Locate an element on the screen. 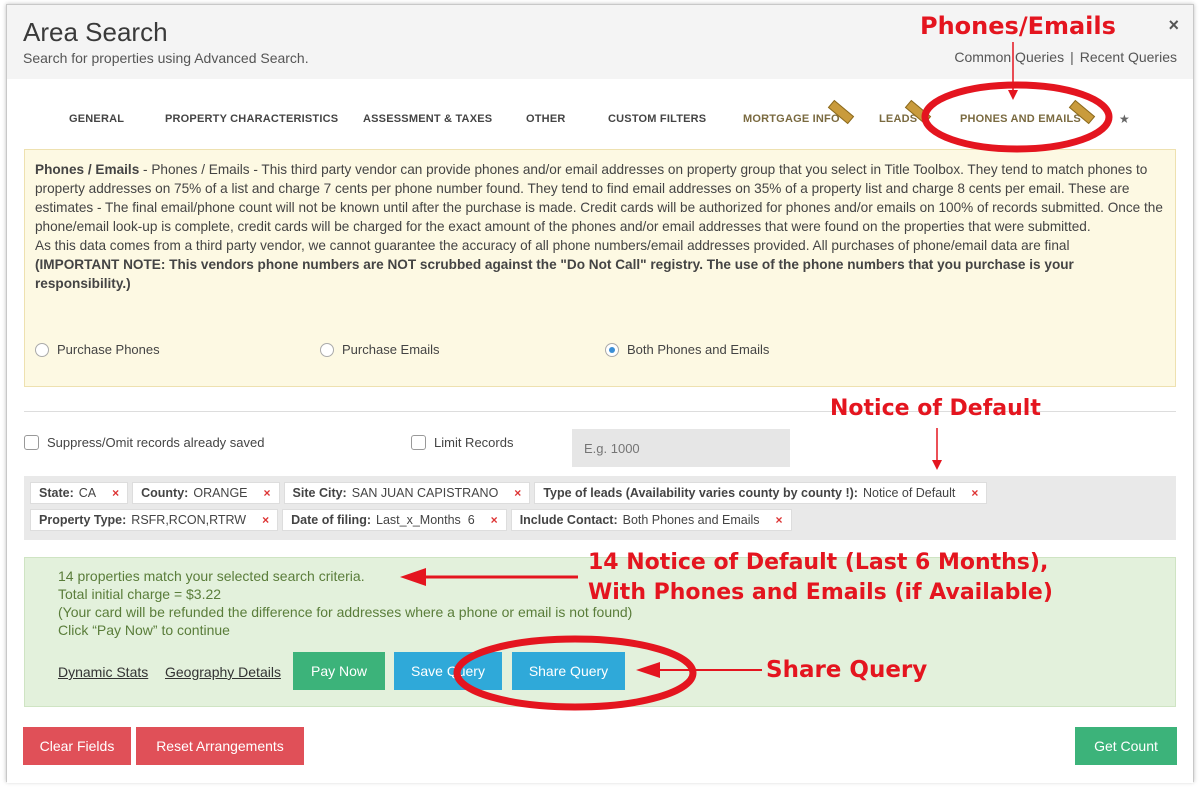 The width and height of the screenshot is (1200, 787). both-phones-emails-radio: Both Phones and Emails is located at coordinates (687, 349).